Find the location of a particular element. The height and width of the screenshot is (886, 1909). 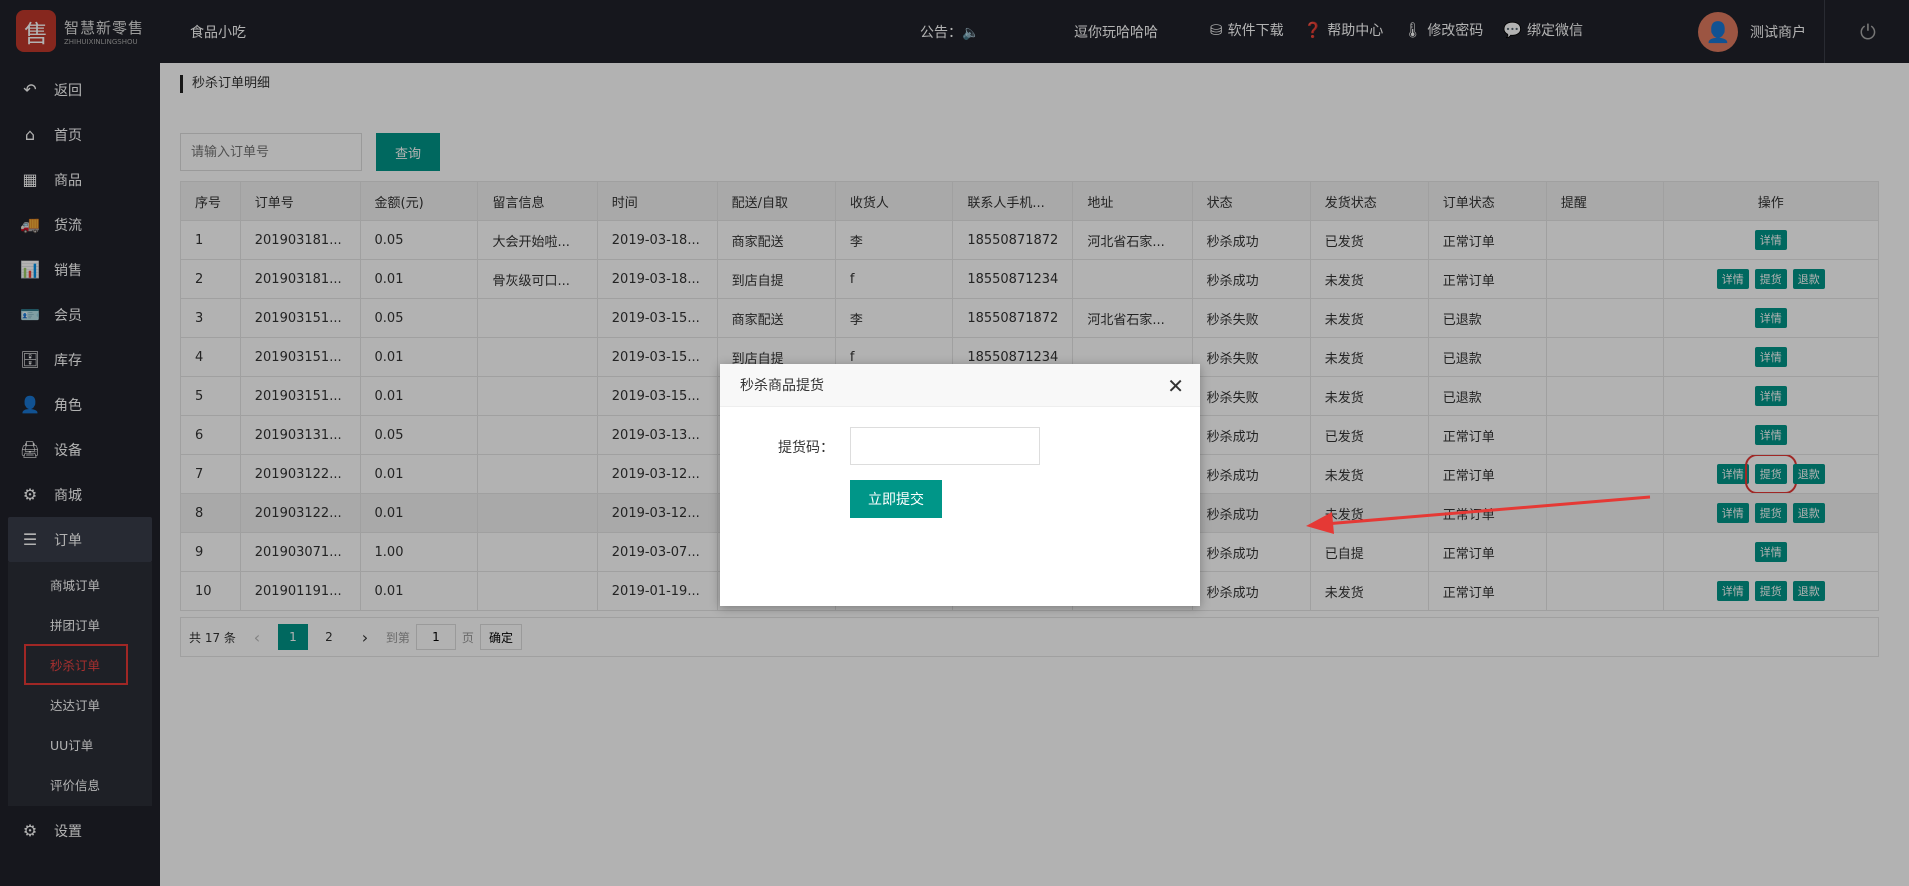

close-icon: ✕ is located at coordinates (1175, 386).